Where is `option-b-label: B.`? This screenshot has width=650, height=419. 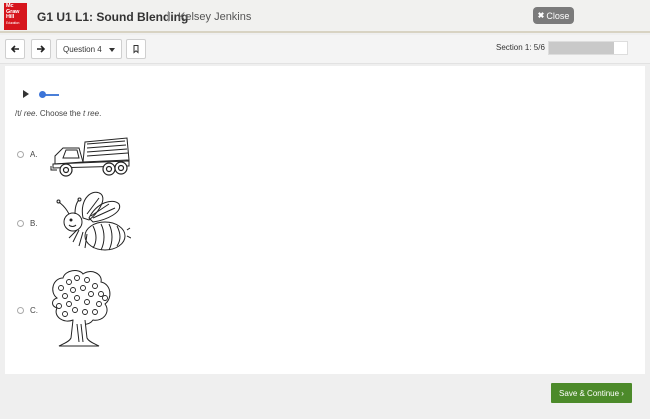
option-b-label: B. is located at coordinates (34, 223).